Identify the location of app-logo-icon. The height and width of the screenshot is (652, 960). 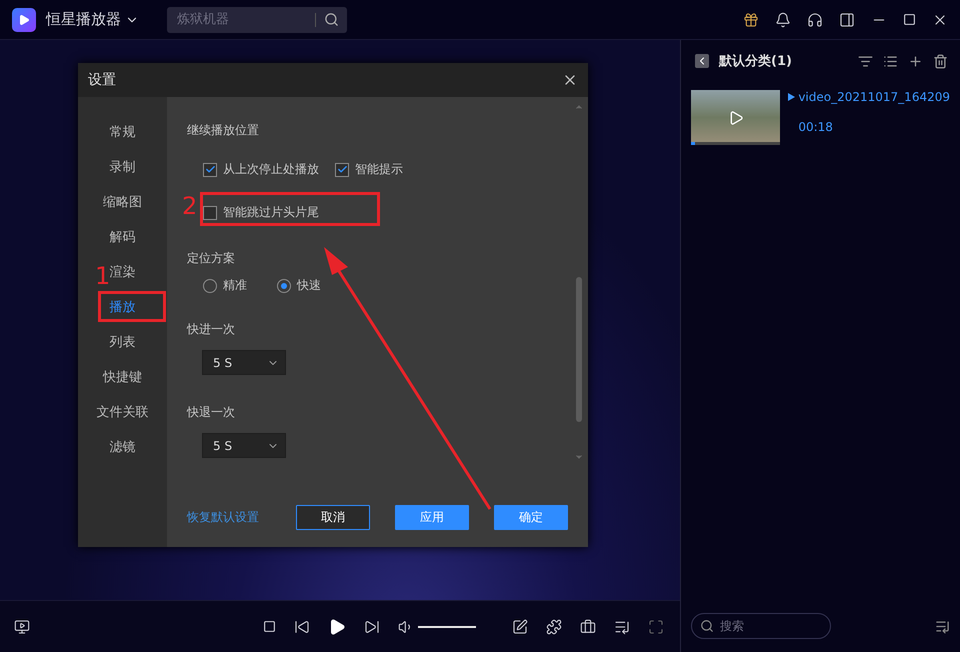
(24, 20).